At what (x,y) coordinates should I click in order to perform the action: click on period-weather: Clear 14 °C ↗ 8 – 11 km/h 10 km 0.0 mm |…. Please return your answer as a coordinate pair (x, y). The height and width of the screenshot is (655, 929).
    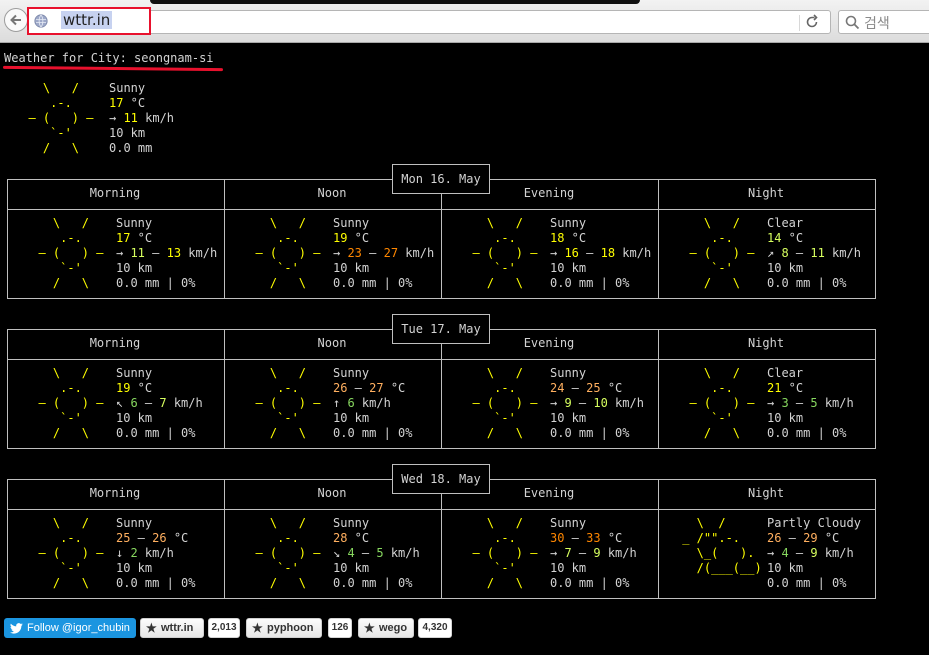
    Looking at the image, I should click on (814, 253).